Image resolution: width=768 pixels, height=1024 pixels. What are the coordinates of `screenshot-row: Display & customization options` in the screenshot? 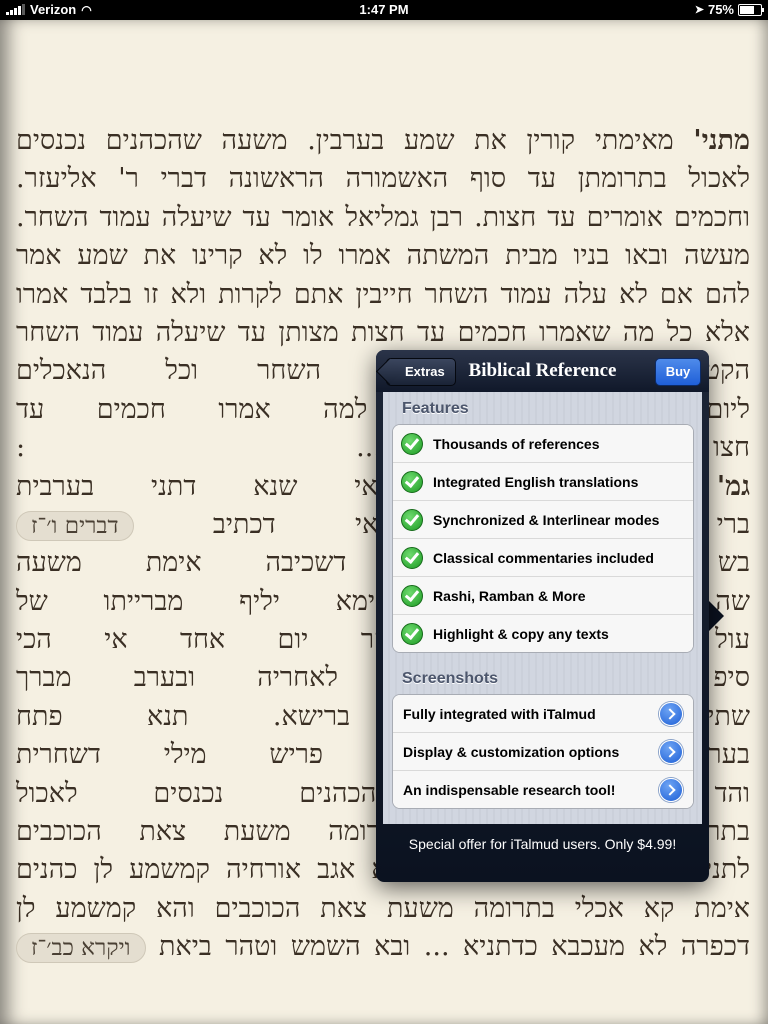 It's located at (543, 752).